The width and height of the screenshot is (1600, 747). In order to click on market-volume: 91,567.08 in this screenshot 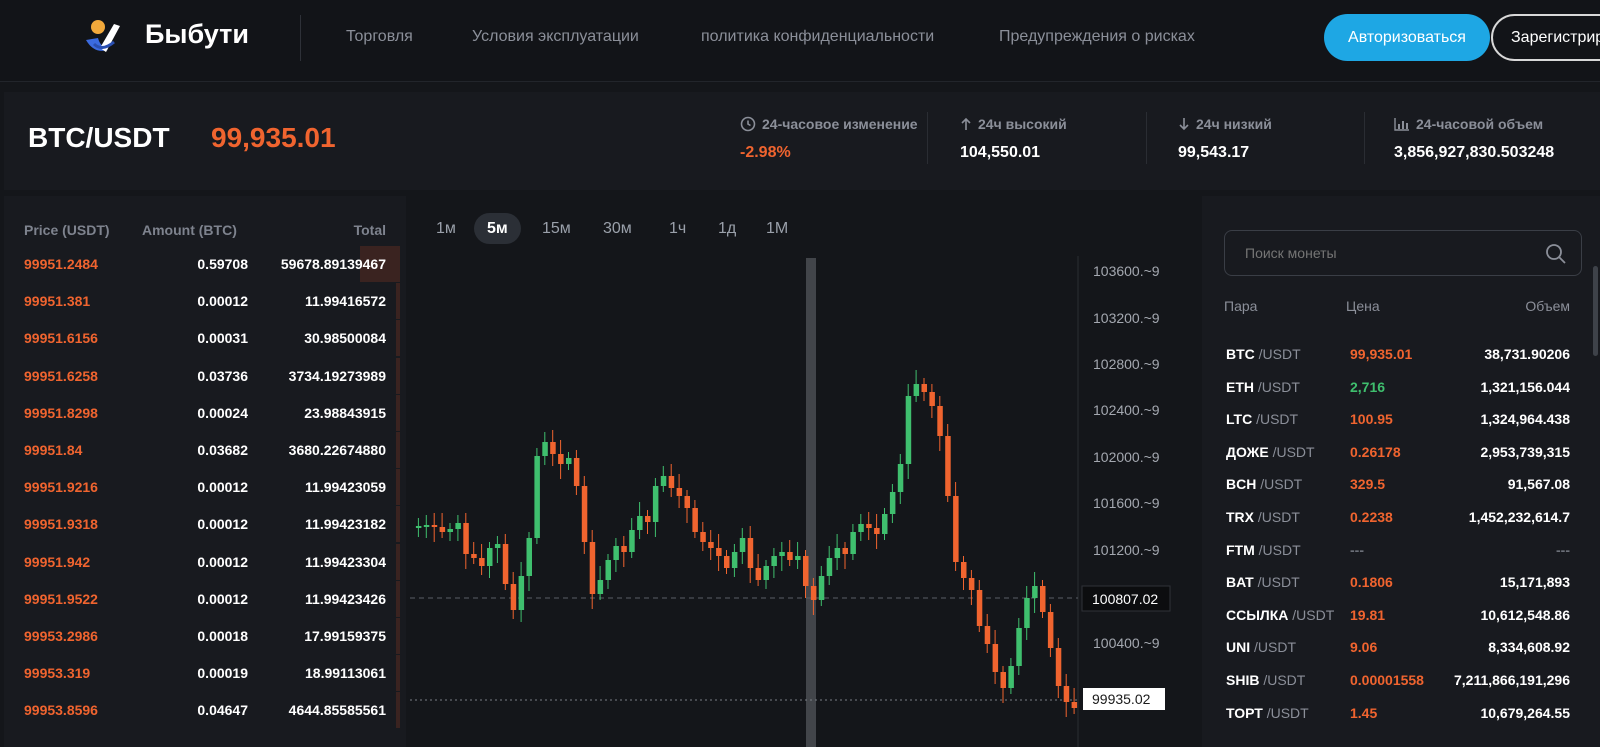, I will do `click(1538, 484)`.